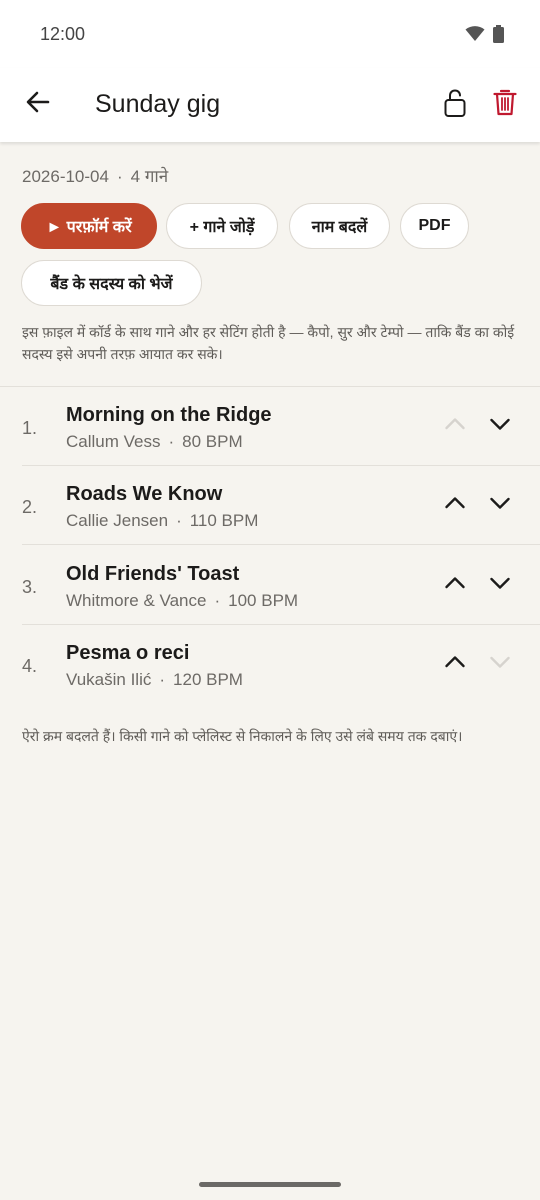 The image size is (540, 1200). I want to click on song-row: 1. Morning on the Ridge Callum Vess · 80 BPM, so click(270, 426).